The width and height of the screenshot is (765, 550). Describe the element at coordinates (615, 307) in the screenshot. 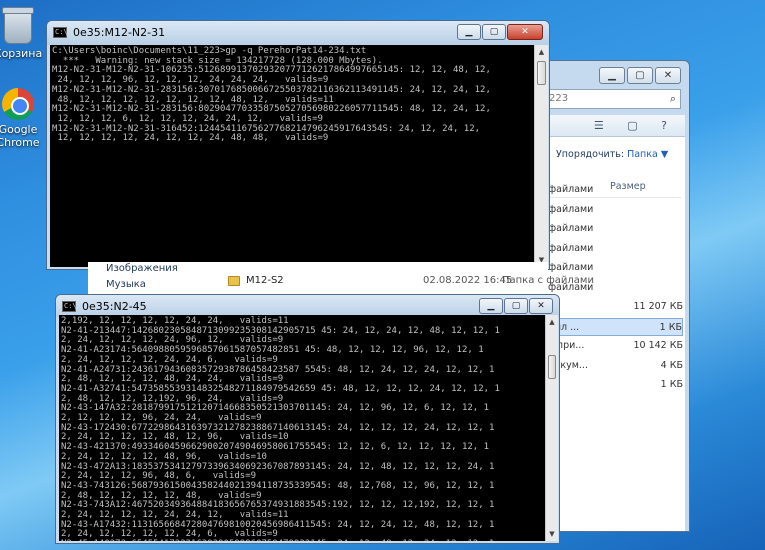

I see `file-list-row: е11 207 КБ` at that location.